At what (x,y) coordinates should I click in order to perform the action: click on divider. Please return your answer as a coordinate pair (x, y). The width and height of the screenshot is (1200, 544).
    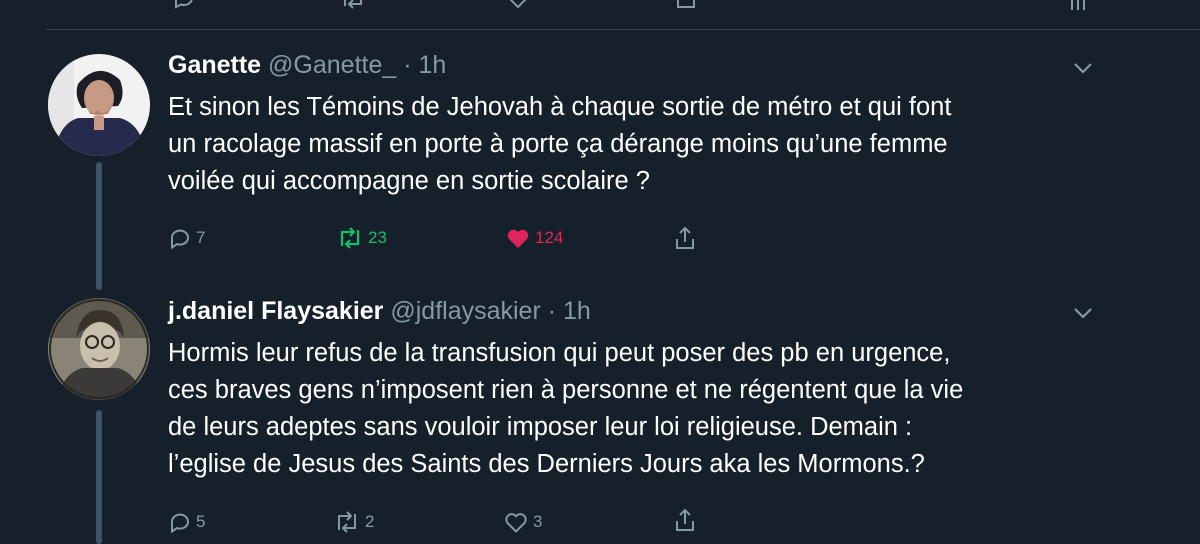
    Looking at the image, I should click on (623, 29).